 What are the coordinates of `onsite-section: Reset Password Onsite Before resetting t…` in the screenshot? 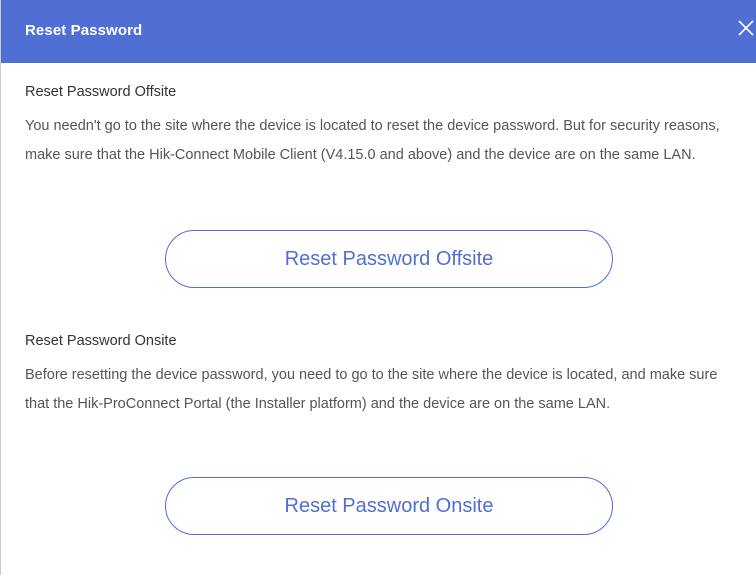 It's located at (382, 376).